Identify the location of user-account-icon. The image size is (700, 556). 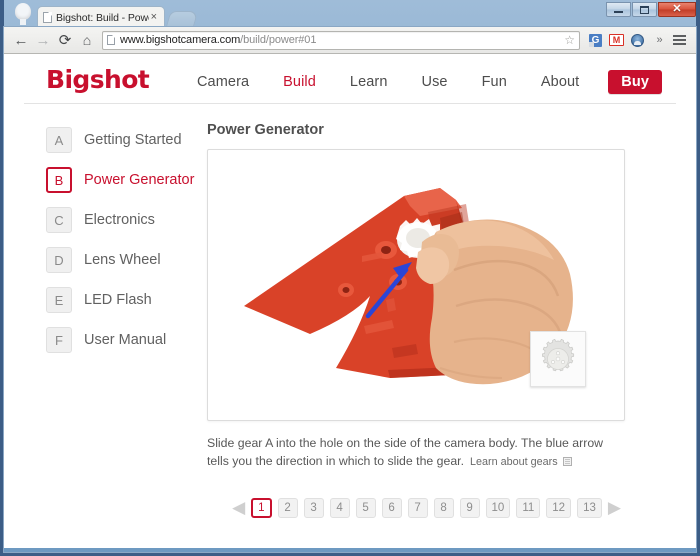
(637, 40).